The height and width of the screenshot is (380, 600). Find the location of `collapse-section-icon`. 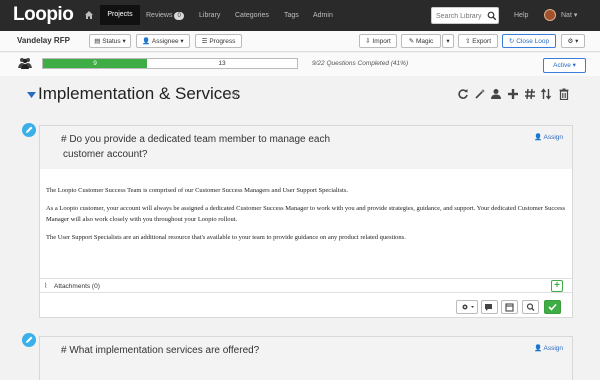

collapse-section-icon is located at coordinates (31, 94).